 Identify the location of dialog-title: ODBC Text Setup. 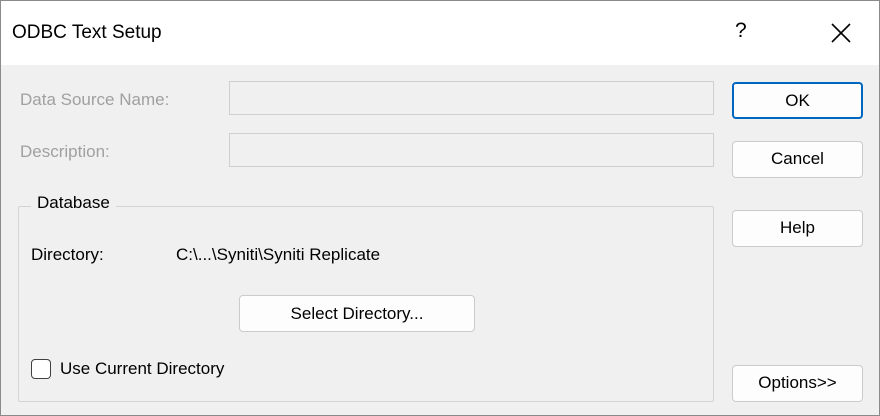
(87, 32).